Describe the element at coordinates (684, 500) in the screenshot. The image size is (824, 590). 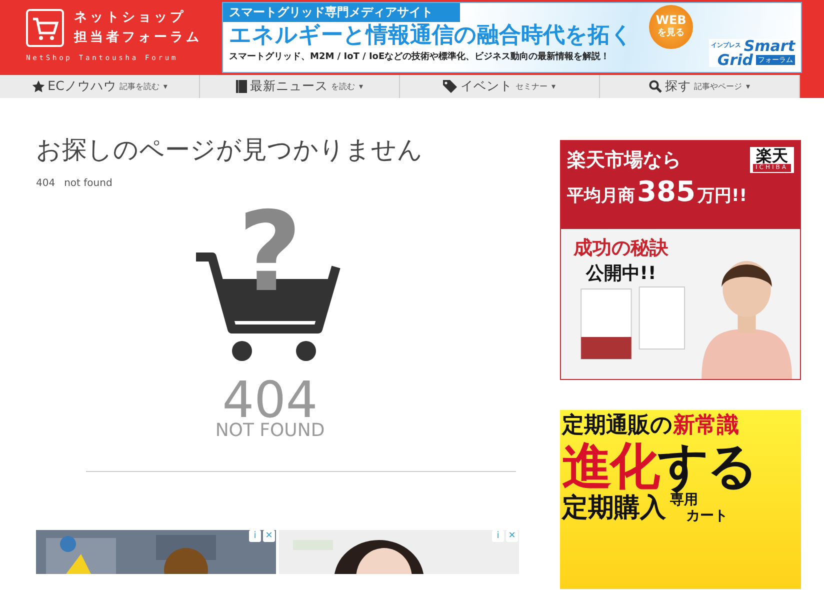
I see `ad-headline: 専用` at that location.